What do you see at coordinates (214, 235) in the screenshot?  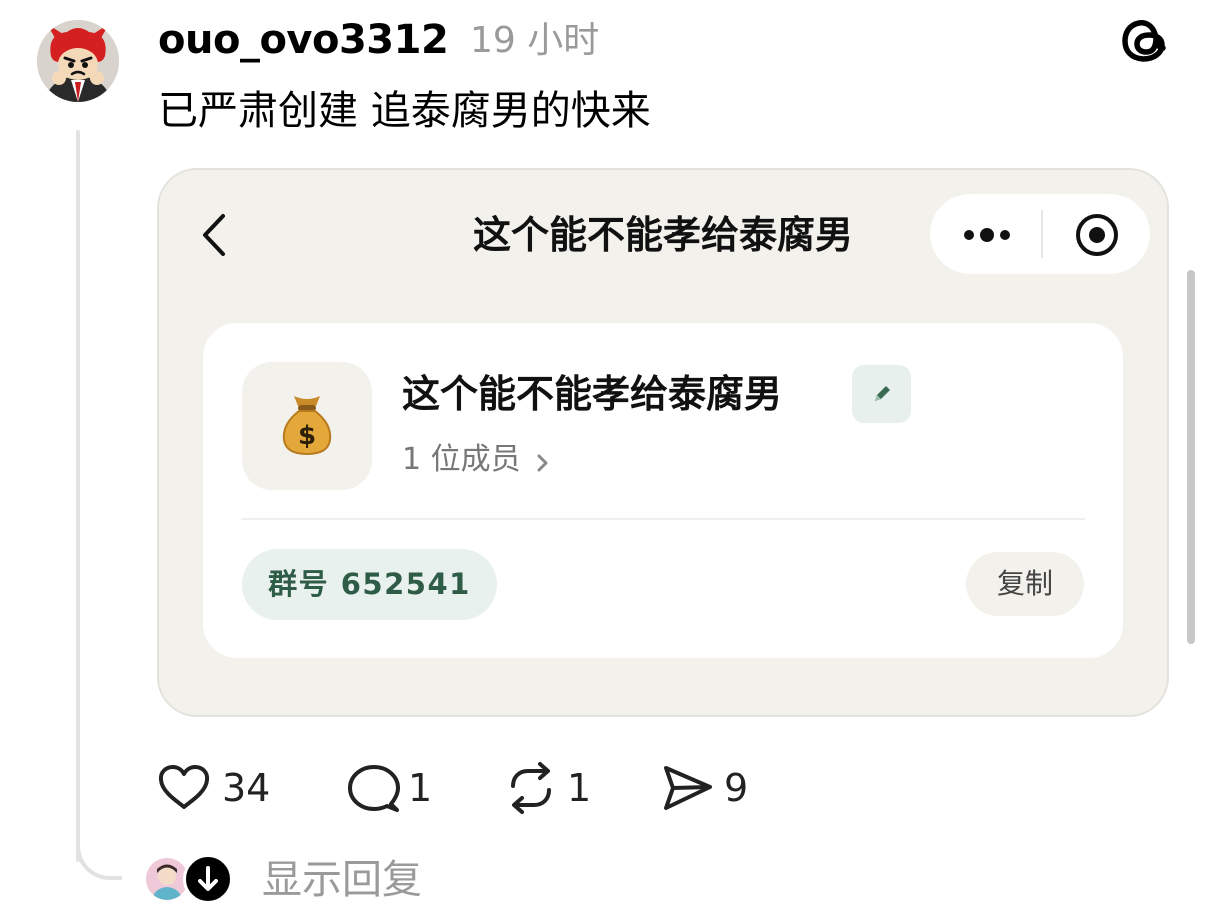 I see `back-chevron-icon` at bounding box center [214, 235].